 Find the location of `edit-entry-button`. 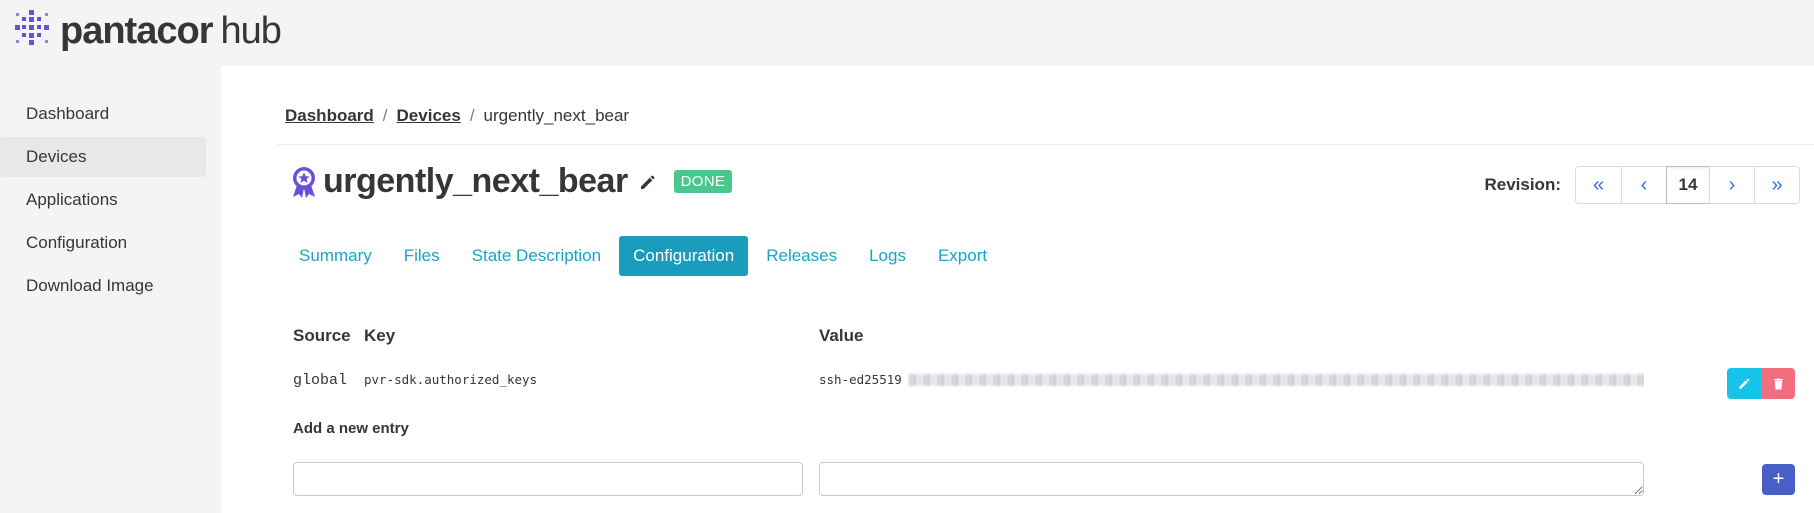

edit-entry-button is located at coordinates (1744, 383).